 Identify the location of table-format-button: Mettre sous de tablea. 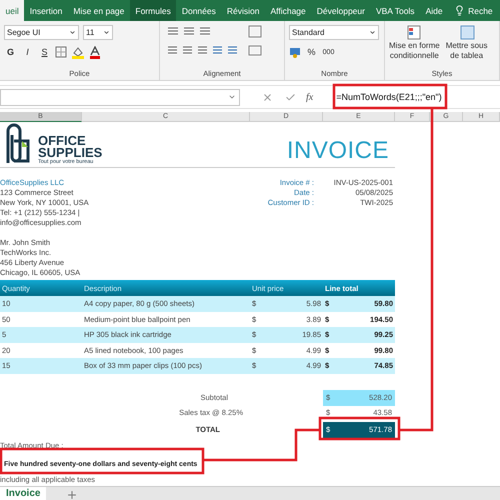
(467, 43).